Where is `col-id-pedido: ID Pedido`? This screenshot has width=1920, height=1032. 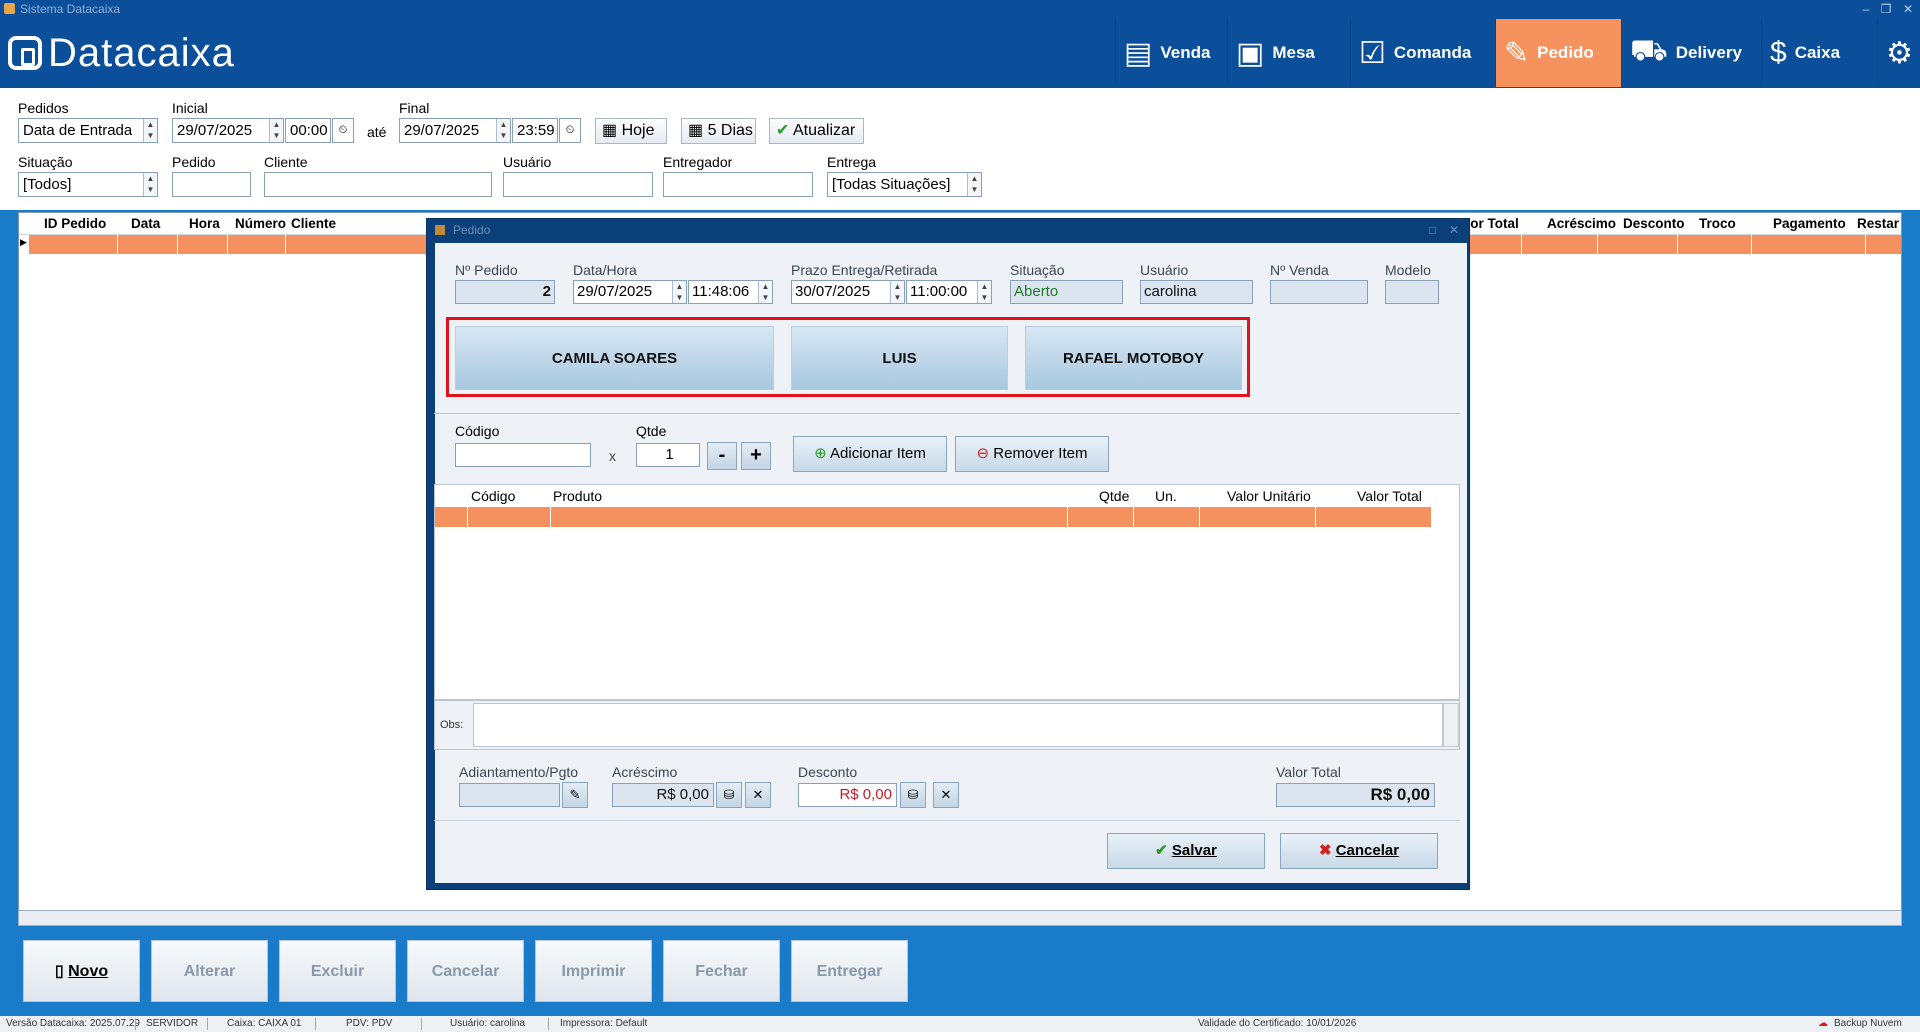 col-id-pedido: ID Pedido is located at coordinates (75, 223).